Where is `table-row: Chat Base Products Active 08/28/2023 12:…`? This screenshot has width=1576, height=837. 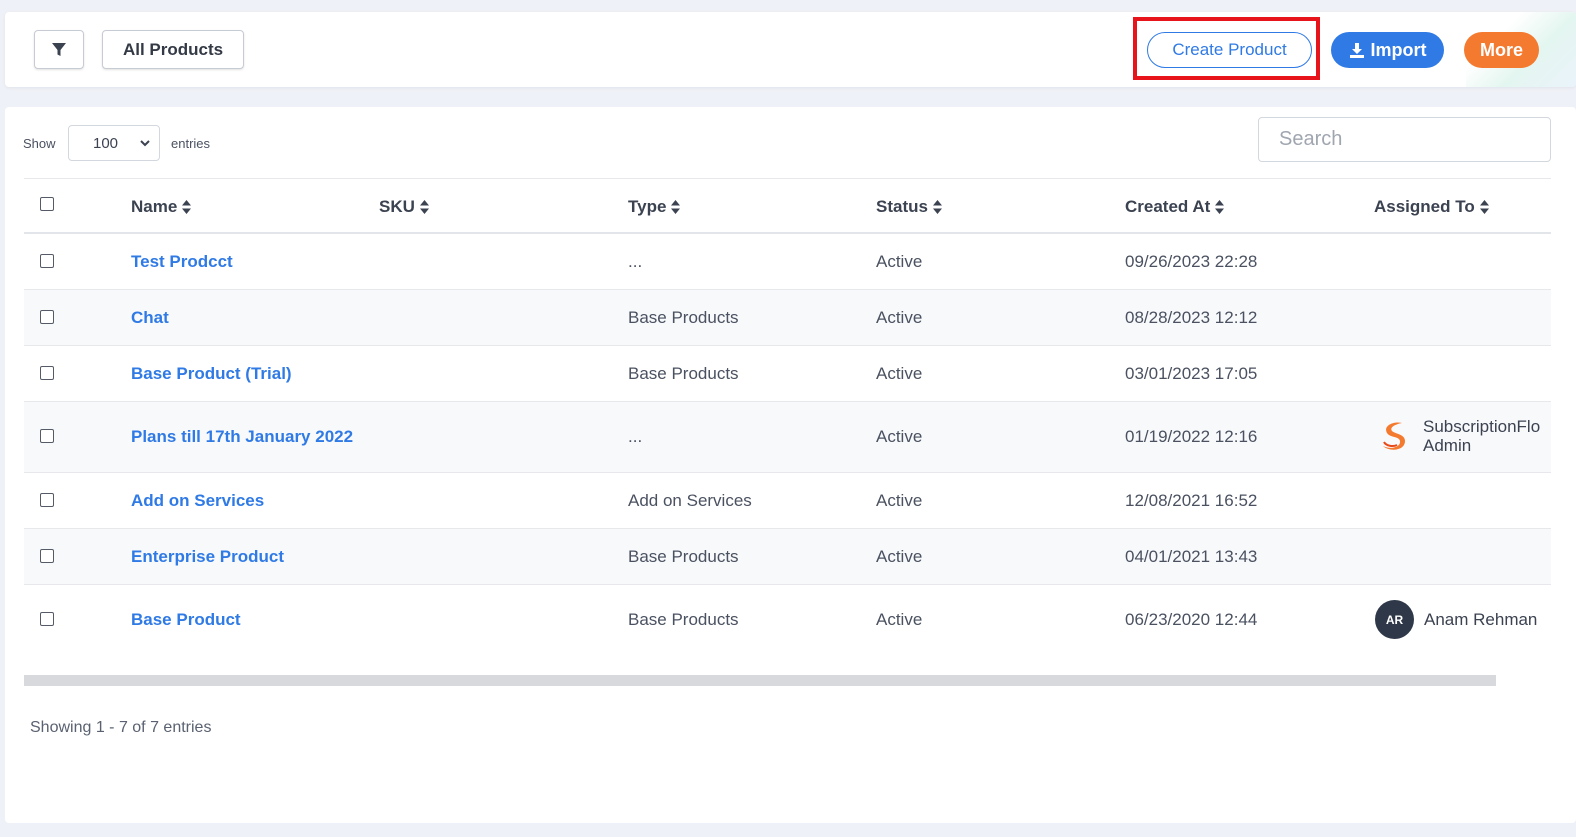 table-row: Chat Base Products Active 08/28/2023 12:… is located at coordinates (787, 318).